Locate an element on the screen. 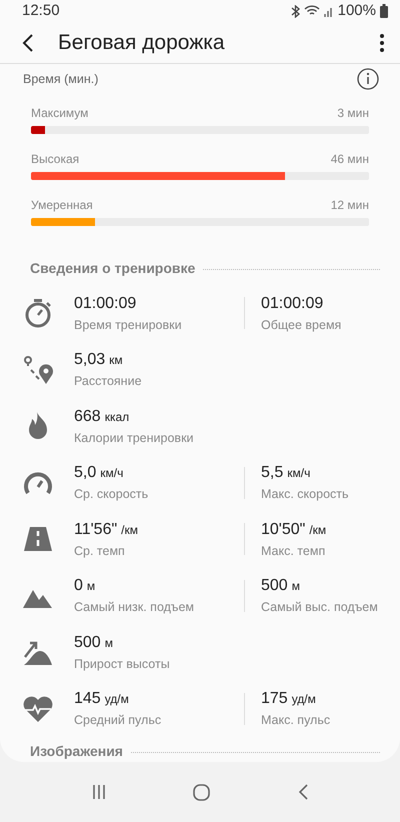 Image resolution: width=400 pixels, height=822 pixels. stat-label: Самый выс. подъем is located at coordinates (320, 607).